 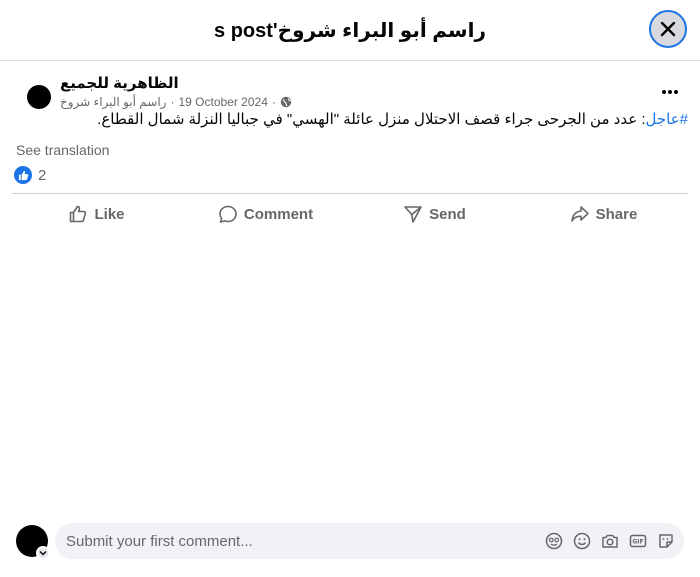 I want to click on post-author-link: راسم أبو البراء شروخ, so click(x=113, y=102).